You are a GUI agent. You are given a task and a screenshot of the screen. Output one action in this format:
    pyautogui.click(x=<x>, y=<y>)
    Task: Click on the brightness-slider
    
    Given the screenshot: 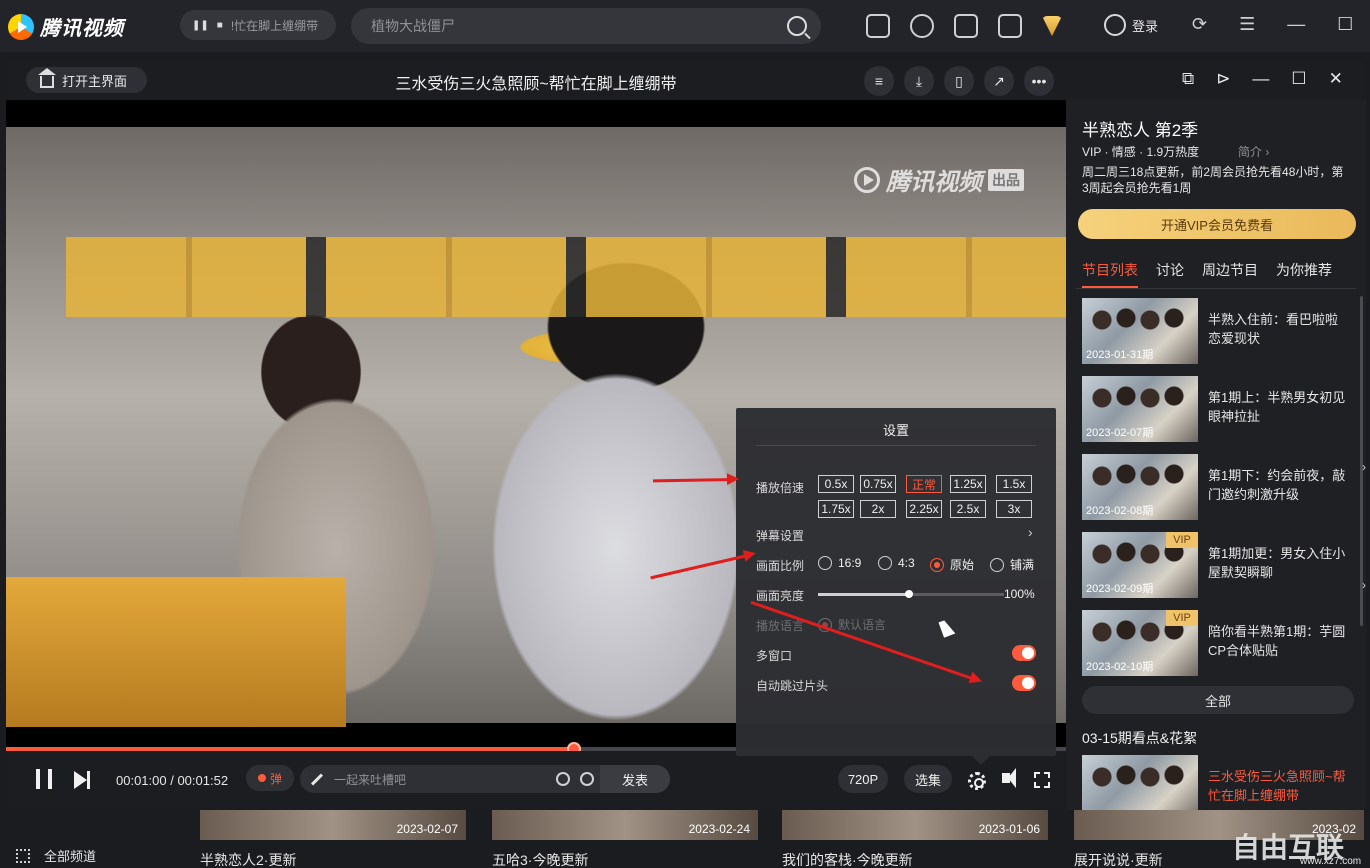 What is the action you would take?
    pyautogui.click(x=911, y=594)
    